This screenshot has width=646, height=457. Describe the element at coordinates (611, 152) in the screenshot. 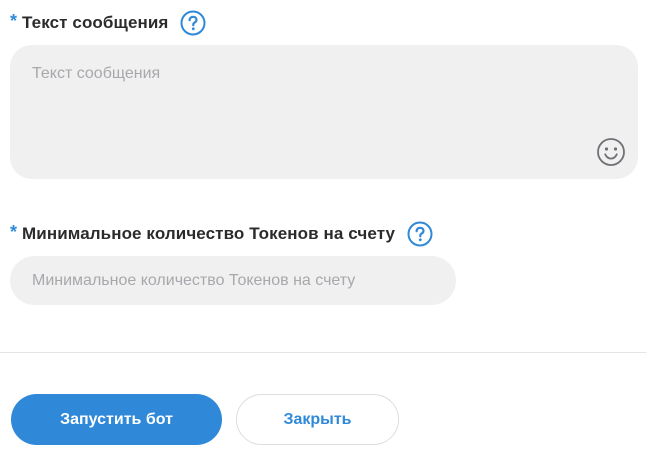

I see `smiley-icon` at that location.